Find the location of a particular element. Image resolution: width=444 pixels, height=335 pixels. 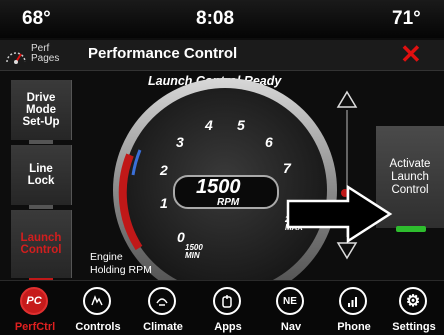

controls-icon is located at coordinates (97, 301).